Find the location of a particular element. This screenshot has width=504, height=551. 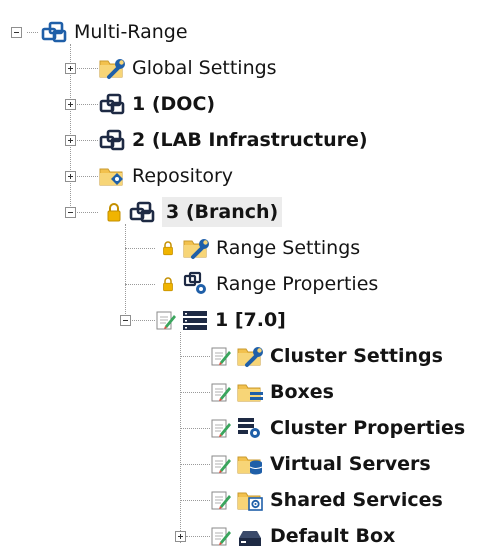

tree-node-lab: 2 (LAB Infrastructure) is located at coordinates (233, 140).